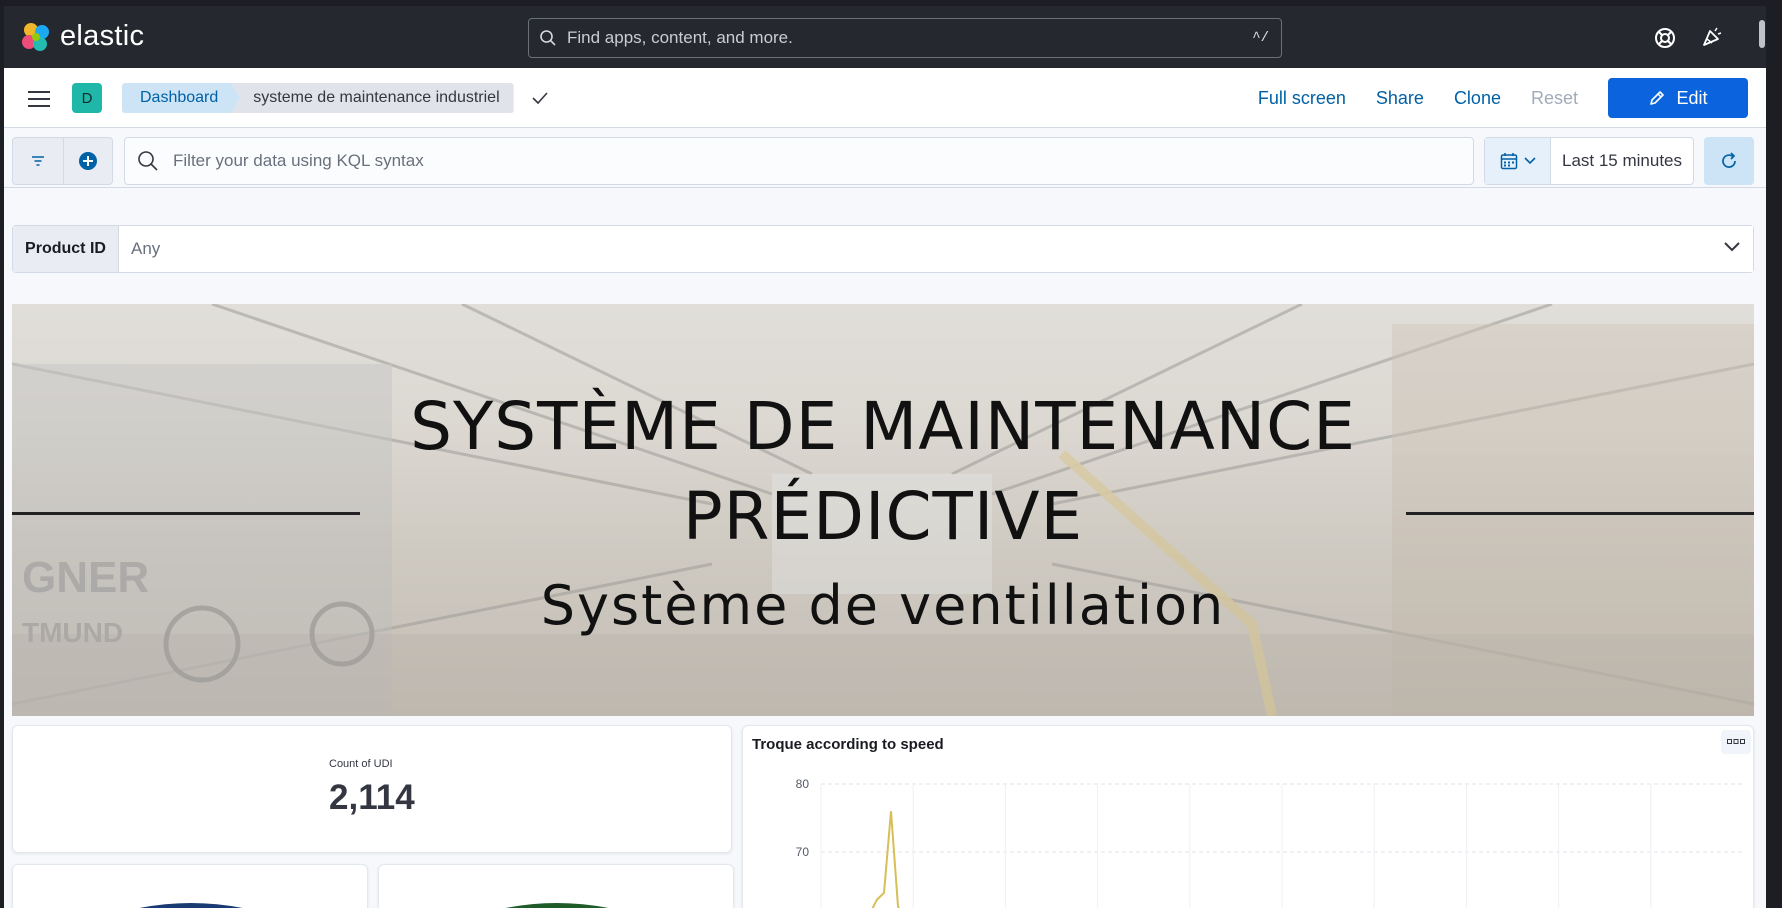 This screenshot has width=1782, height=908. I want to click on edit-button: Edit, so click(1678, 98).